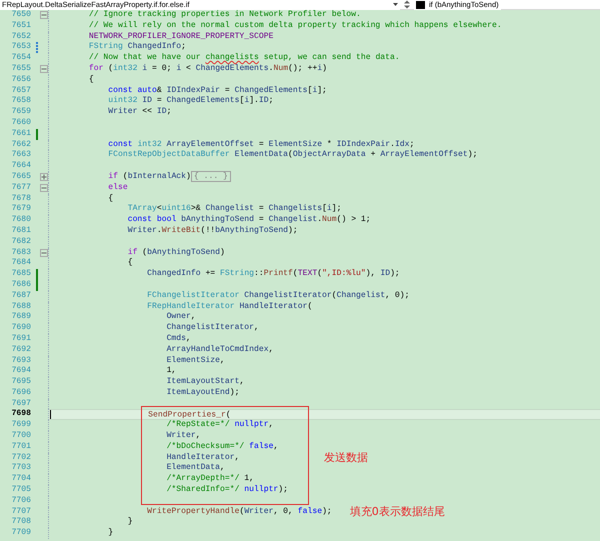 The image size is (600, 541). I want to click on spinner-icon, so click(407, 4).